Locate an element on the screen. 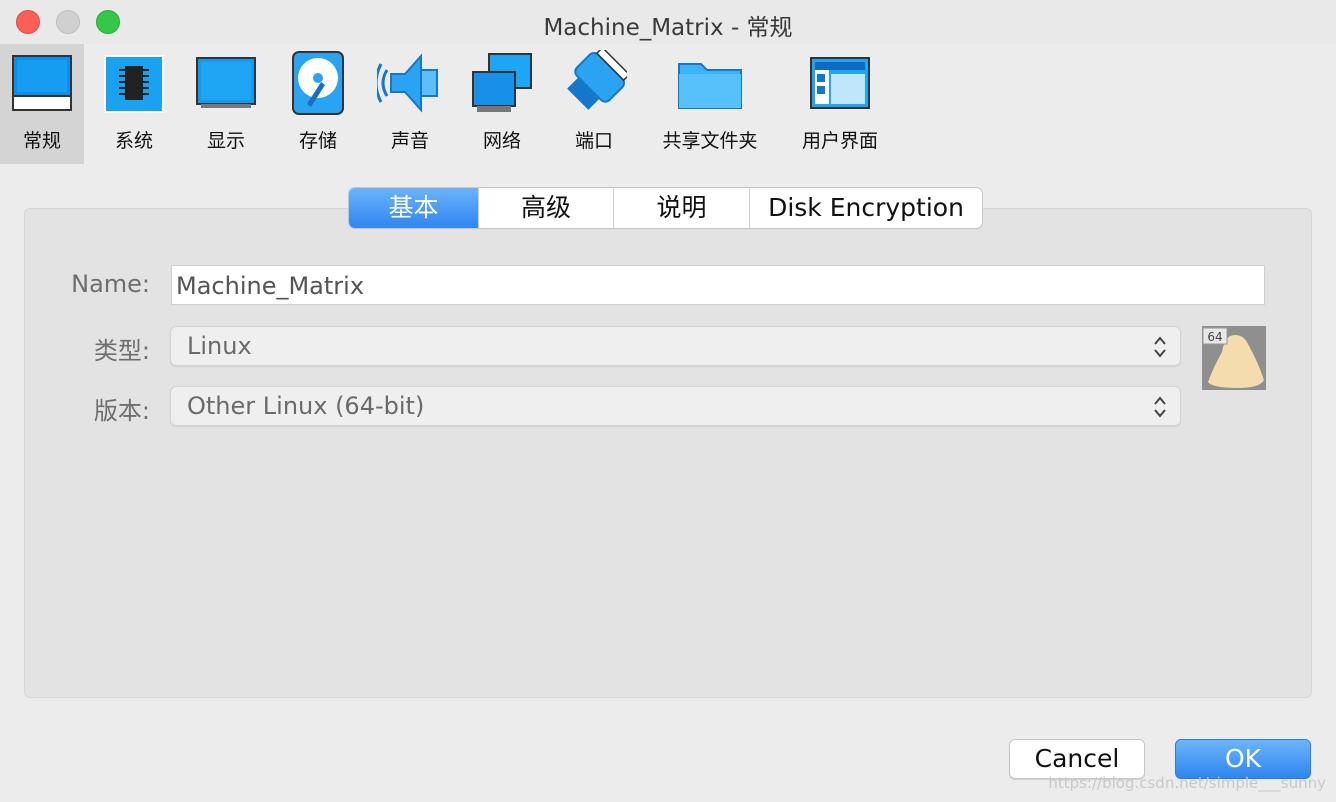 The width and height of the screenshot is (1336, 802). toolbar-item-storage: 存储 is located at coordinates (318, 104).